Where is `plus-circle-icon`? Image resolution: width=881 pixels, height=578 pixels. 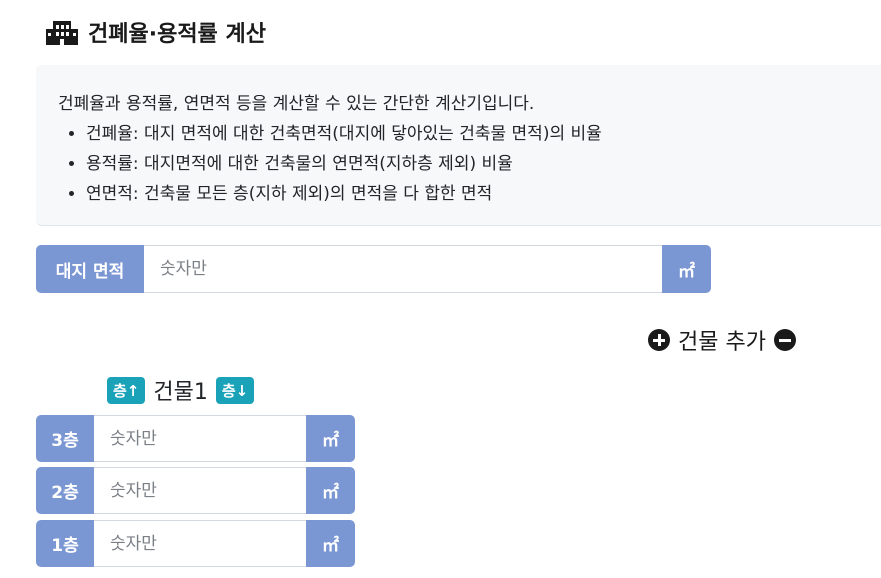
plus-circle-icon is located at coordinates (659, 340).